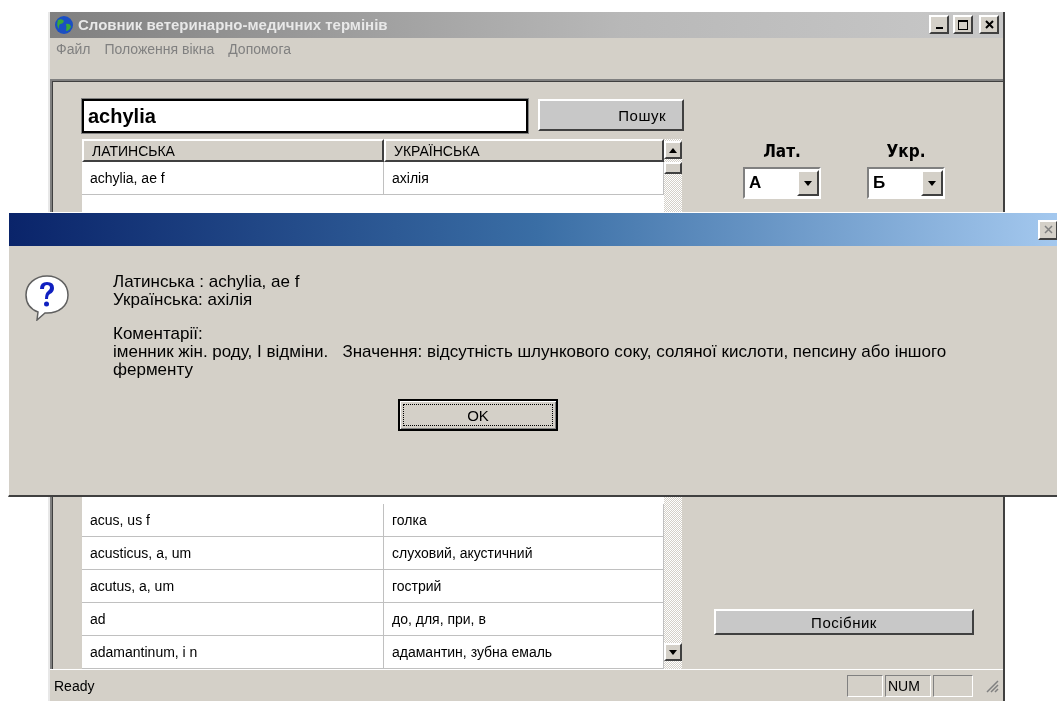  Describe the element at coordinates (524, 554) in the screenshot. I see `table-cell: слуховий, акустичний` at that location.